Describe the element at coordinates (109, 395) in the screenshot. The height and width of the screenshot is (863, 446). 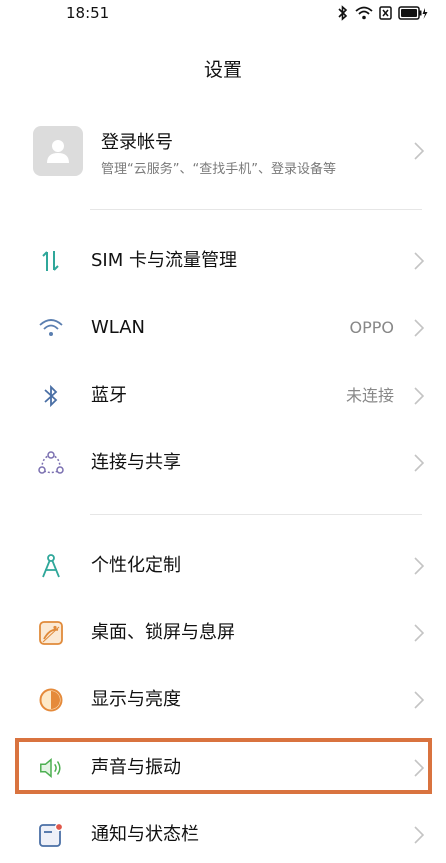
I see `item-label: 蓝牙` at that location.